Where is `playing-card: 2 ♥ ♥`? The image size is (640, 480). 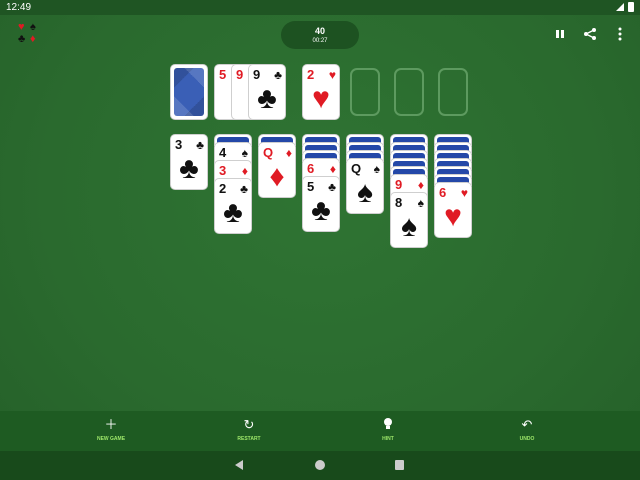 playing-card: 2 ♥ ♥ is located at coordinates (321, 92).